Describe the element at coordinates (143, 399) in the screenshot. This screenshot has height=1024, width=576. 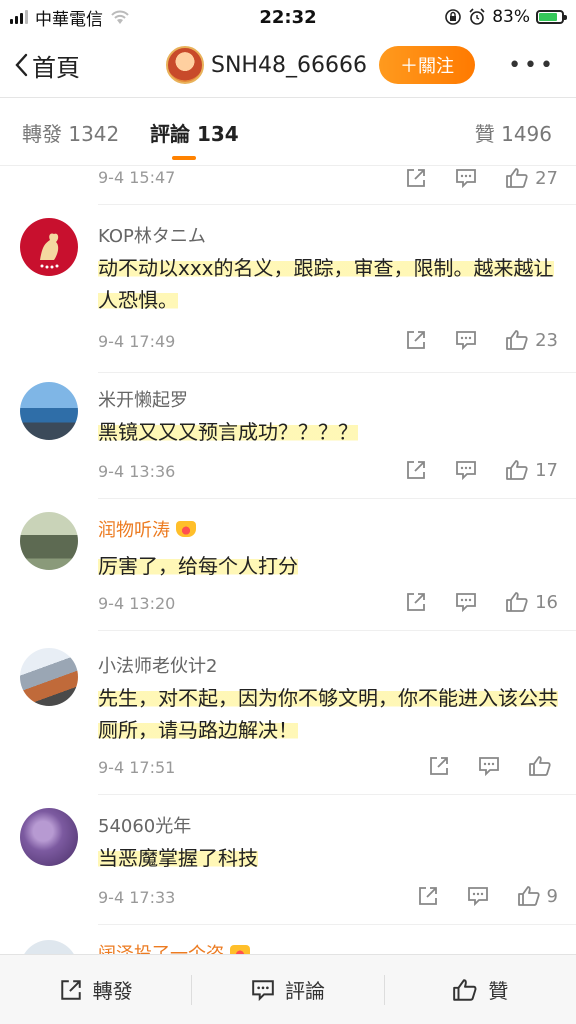
I see `comment-author: 米开懒起罗` at that location.